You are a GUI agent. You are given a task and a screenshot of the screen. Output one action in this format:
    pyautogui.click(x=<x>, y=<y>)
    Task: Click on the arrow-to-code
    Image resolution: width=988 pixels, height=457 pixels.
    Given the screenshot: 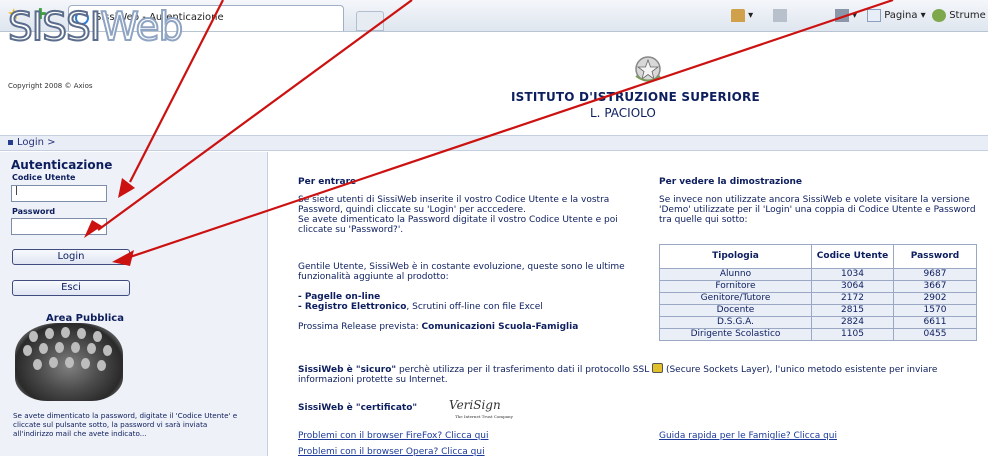 What is the action you would take?
    pyautogui.click(x=176, y=91)
    